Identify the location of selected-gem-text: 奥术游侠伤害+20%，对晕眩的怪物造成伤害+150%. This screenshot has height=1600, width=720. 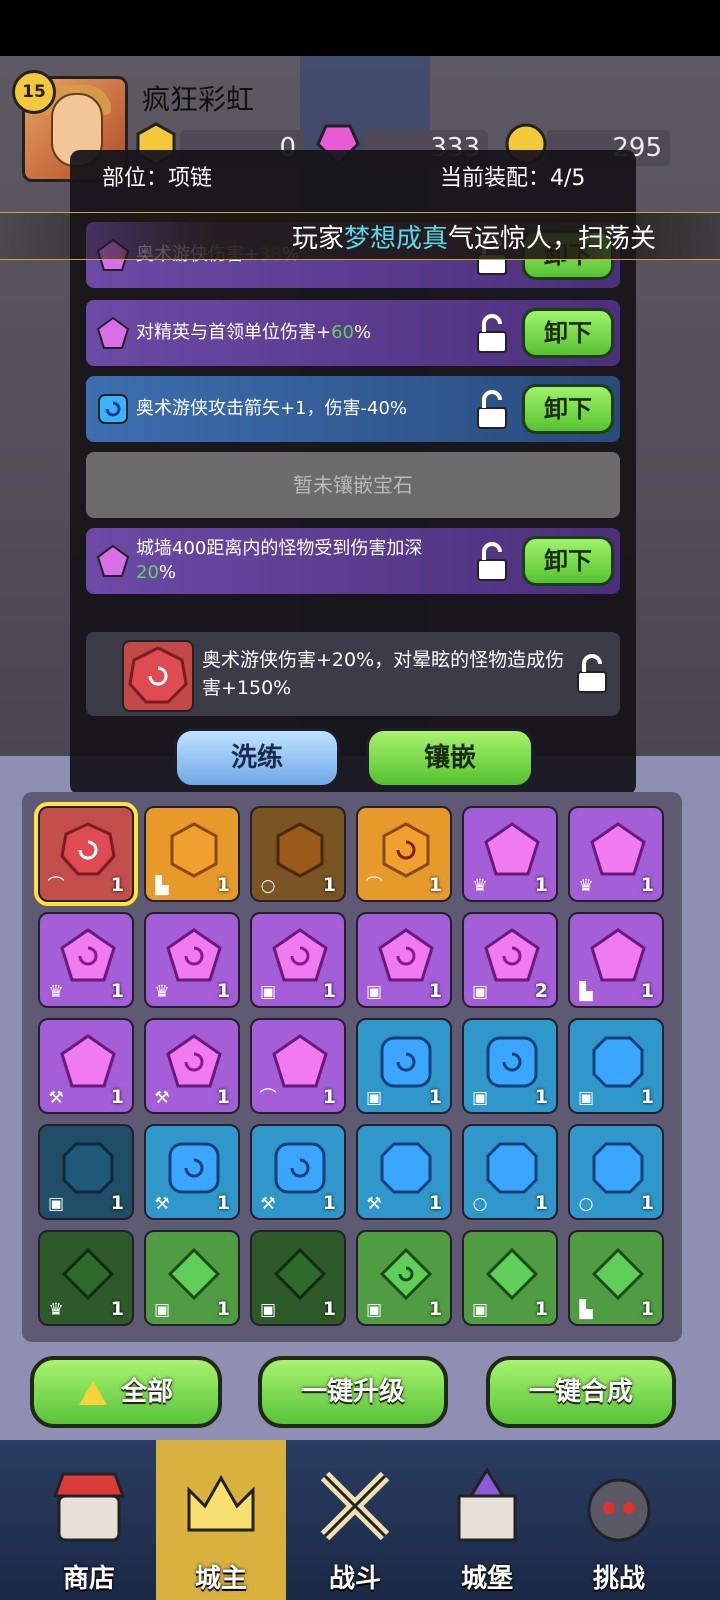
(383, 674).